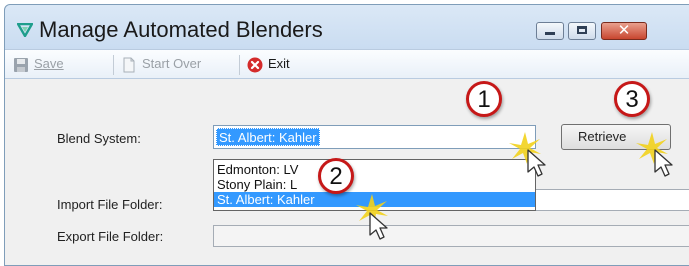 This screenshot has width=689, height=266. Describe the element at coordinates (616, 137) in the screenshot. I see `retrieve-button: Retrieve` at that location.